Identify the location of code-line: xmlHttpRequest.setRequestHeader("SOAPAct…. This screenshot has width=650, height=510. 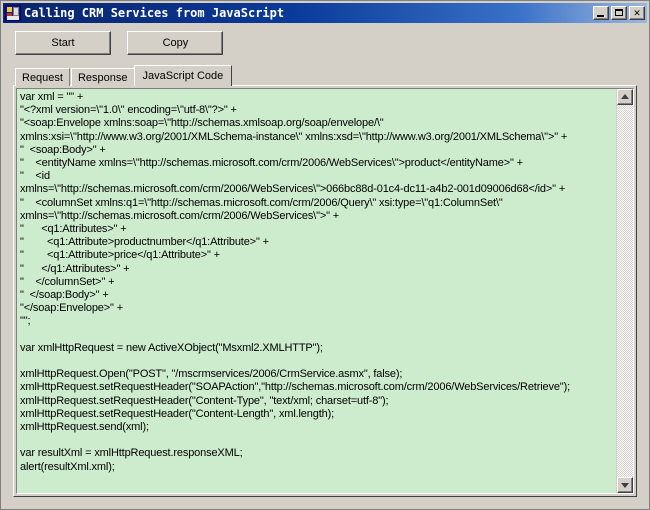
(295, 387).